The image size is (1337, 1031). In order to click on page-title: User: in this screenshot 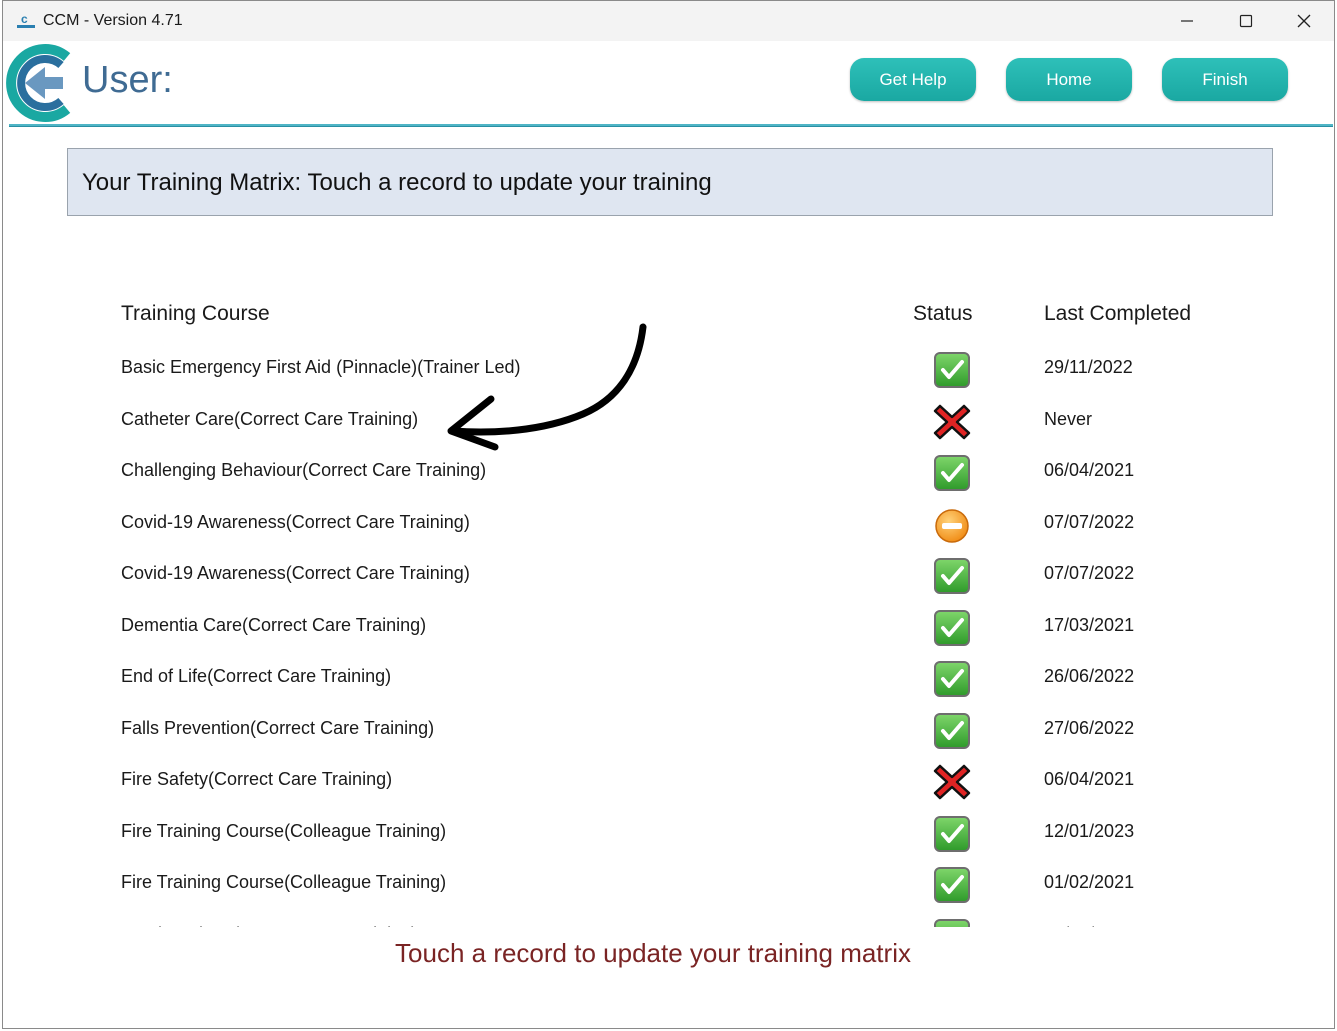, I will do `click(127, 80)`.